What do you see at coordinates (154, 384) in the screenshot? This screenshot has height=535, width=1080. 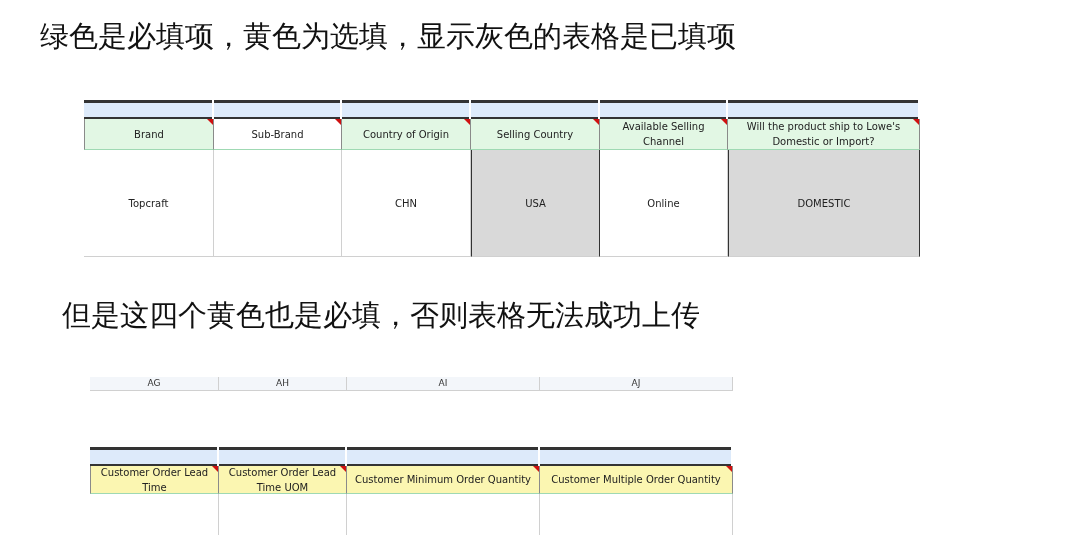 I see `column-letter: AG` at bounding box center [154, 384].